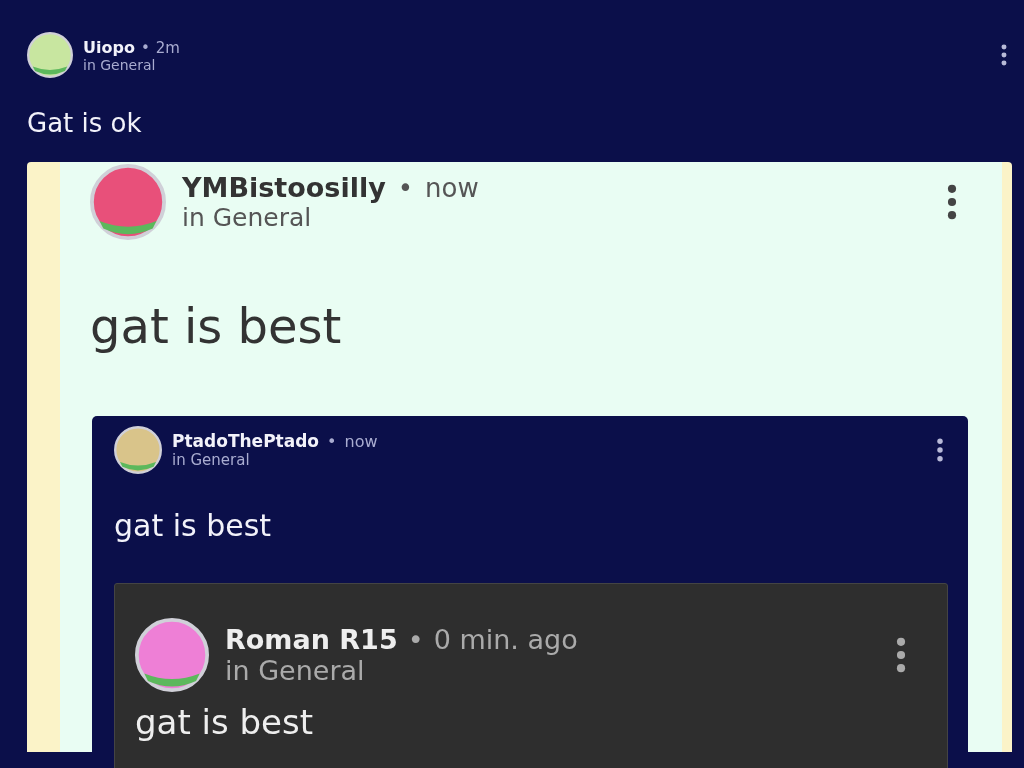 The height and width of the screenshot is (768, 1024). What do you see at coordinates (109, 47) in the screenshot?
I see `author-name: Uiopo` at bounding box center [109, 47].